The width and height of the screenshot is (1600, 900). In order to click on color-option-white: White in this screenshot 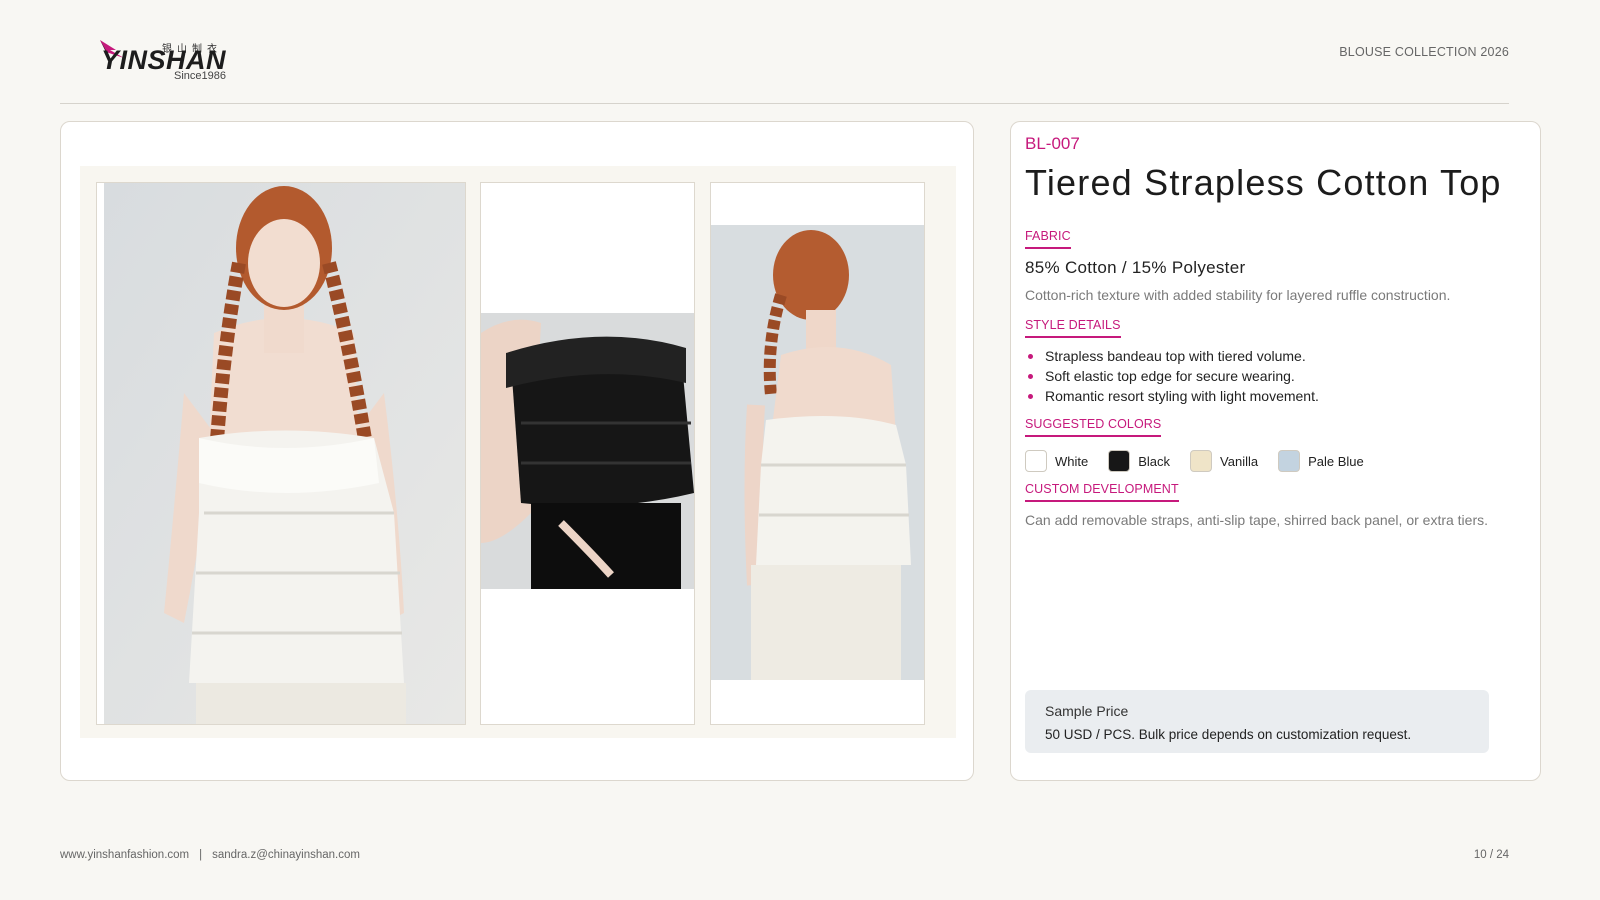, I will do `click(1056, 461)`.